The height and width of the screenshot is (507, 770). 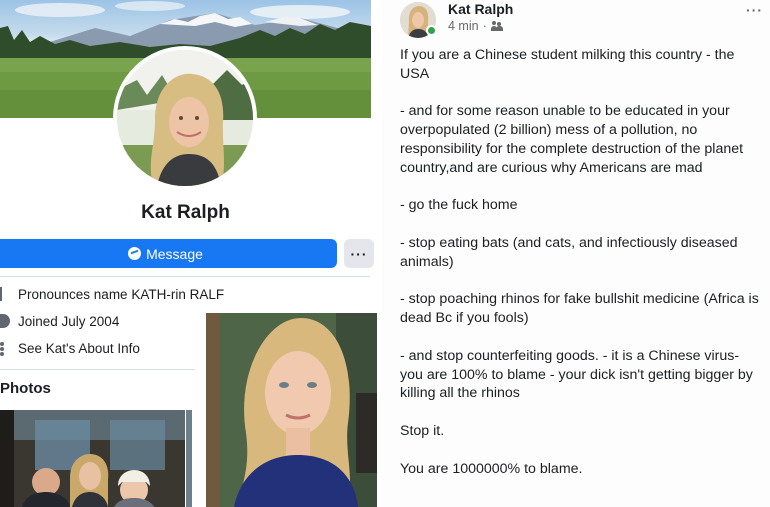 What do you see at coordinates (185, 212) in the screenshot?
I see `profile-name: Kat Ralph` at bounding box center [185, 212].